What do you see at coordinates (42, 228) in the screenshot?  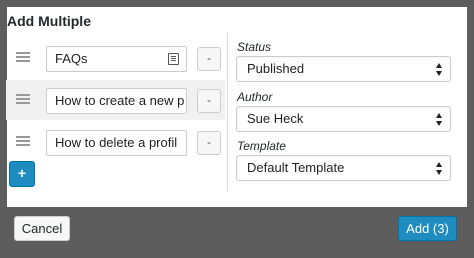 I see `cancel-button: Cancel` at bounding box center [42, 228].